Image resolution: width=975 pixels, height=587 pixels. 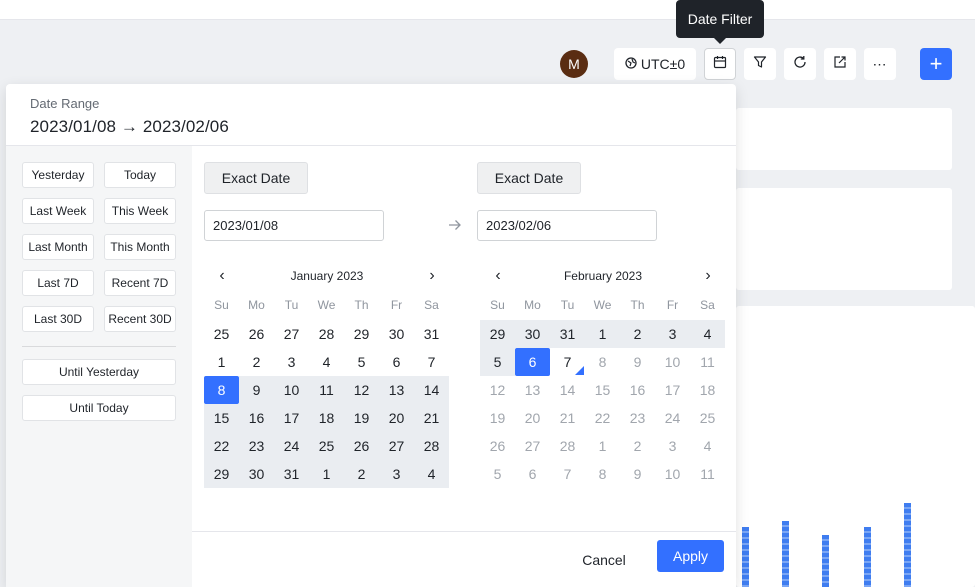 What do you see at coordinates (58, 175) in the screenshot?
I see `quick-yesterday-button: Yesterday` at bounding box center [58, 175].